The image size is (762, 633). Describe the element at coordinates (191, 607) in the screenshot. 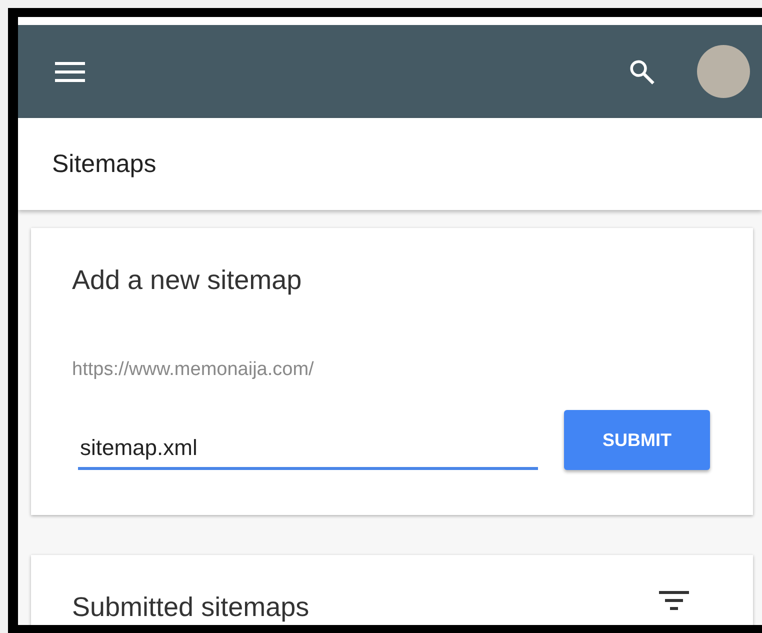

I see `card-title: Submitted sitemaps` at that location.